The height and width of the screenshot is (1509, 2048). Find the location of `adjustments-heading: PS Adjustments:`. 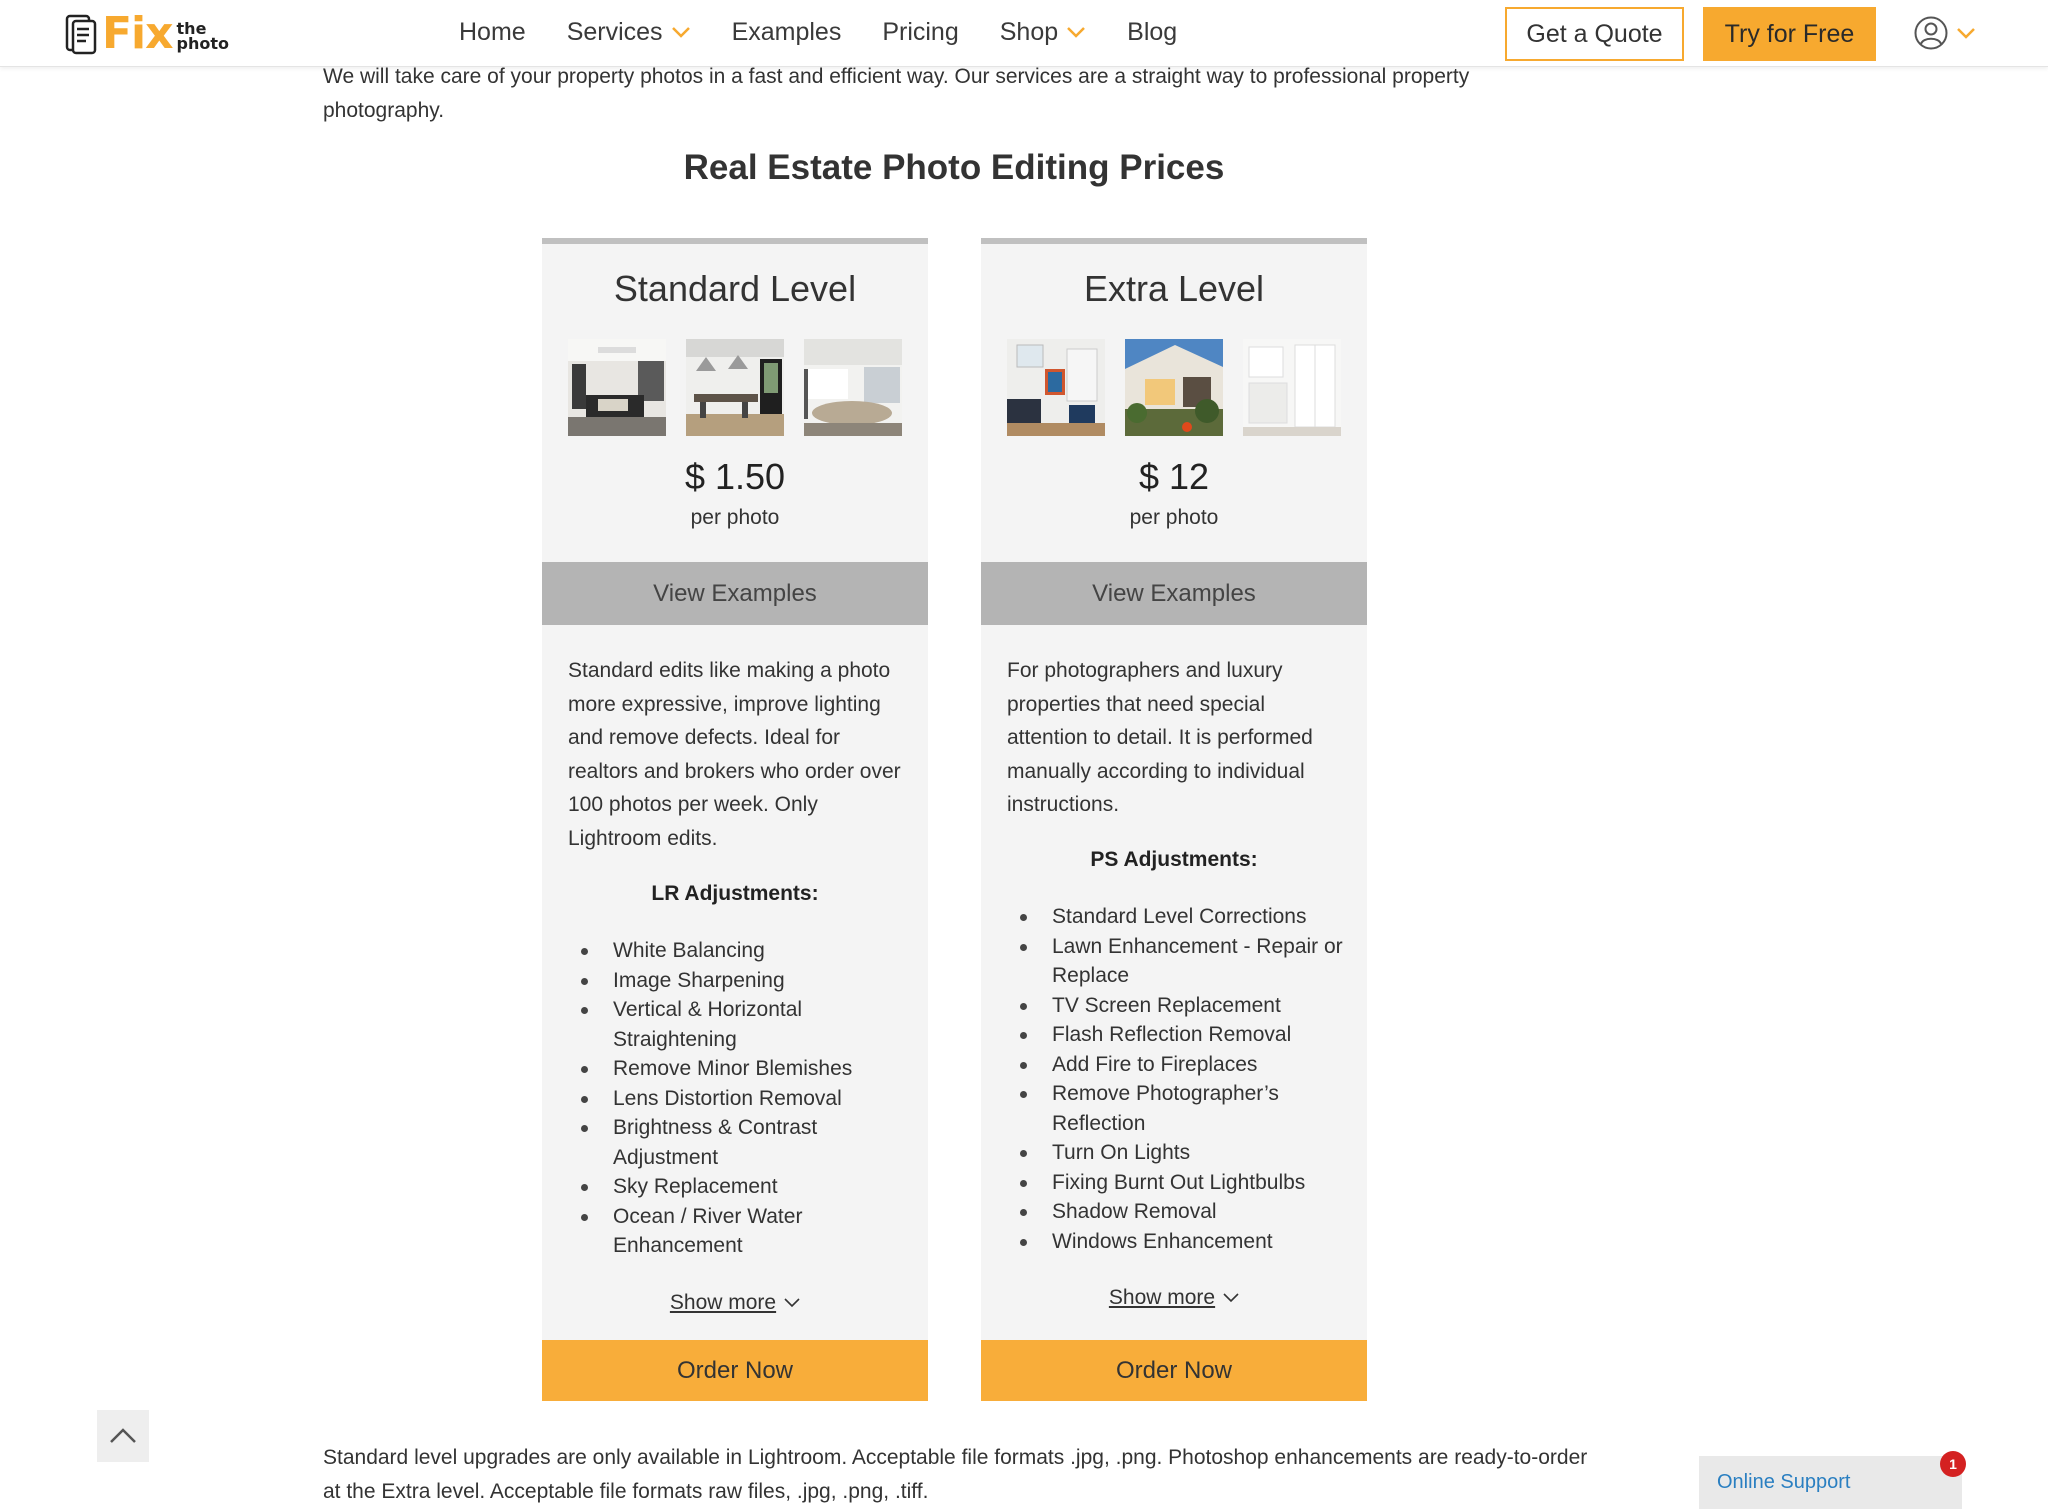

adjustments-heading: PS Adjustments: is located at coordinates (1174, 859).